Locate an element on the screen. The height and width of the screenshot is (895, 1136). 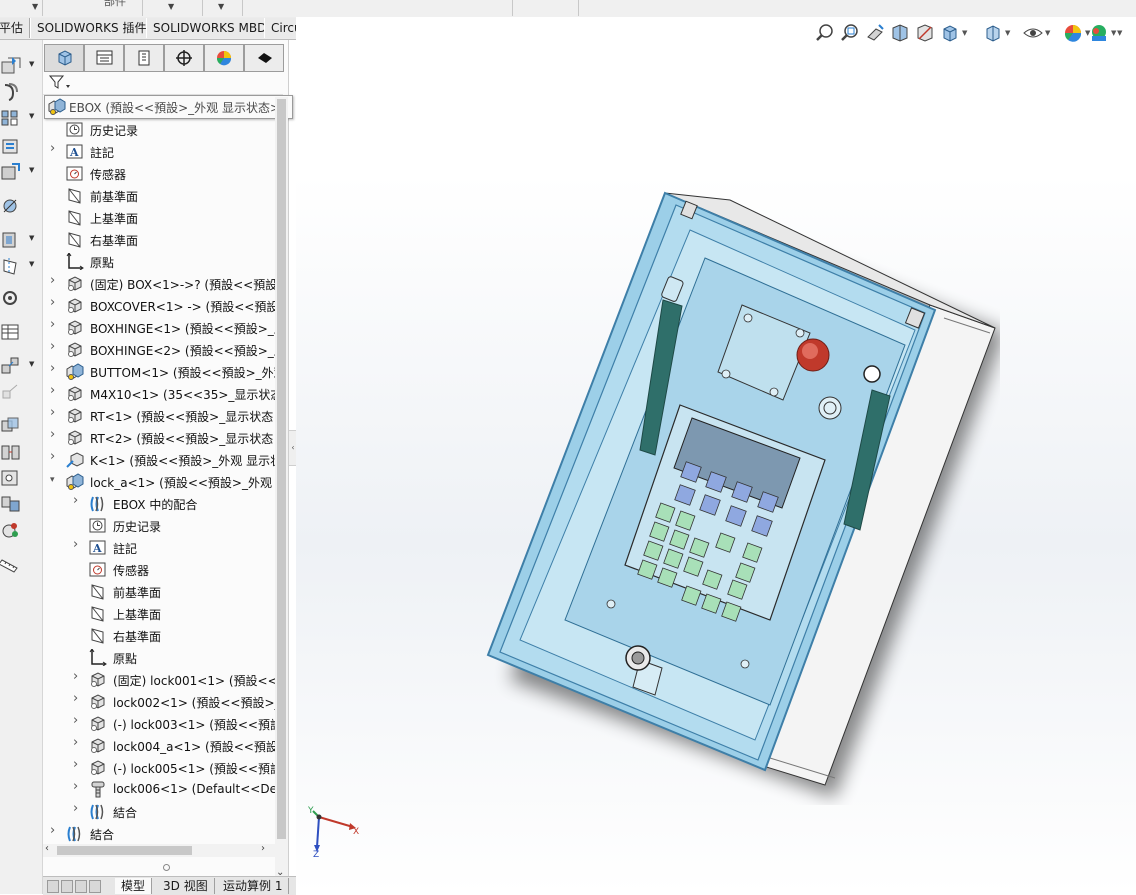
last-tab-button is located at coordinates (95, 886).